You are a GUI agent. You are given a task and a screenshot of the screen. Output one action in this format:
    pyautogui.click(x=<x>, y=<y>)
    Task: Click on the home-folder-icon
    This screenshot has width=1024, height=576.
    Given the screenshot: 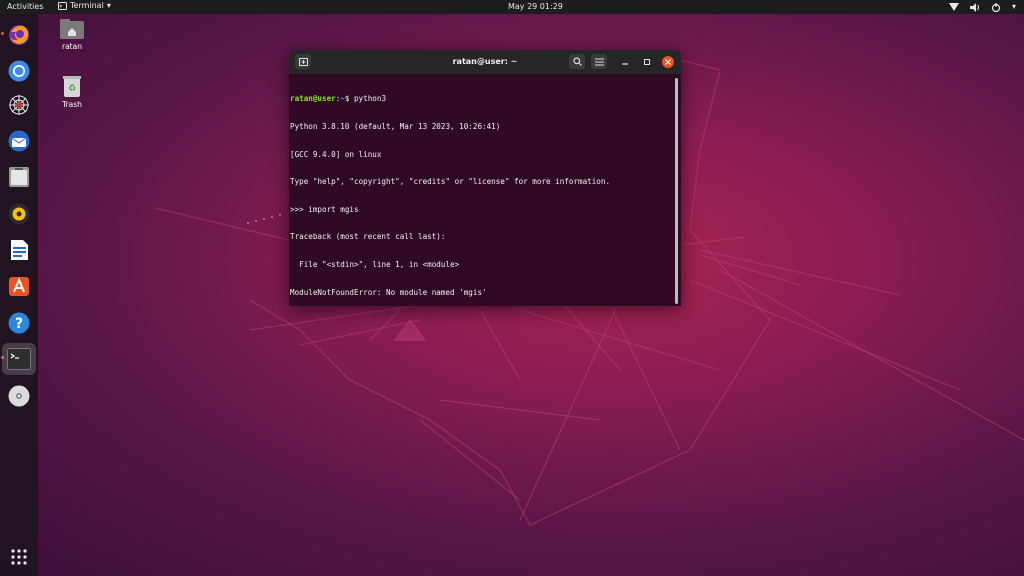 What is the action you would take?
    pyautogui.click(x=72, y=29)
    